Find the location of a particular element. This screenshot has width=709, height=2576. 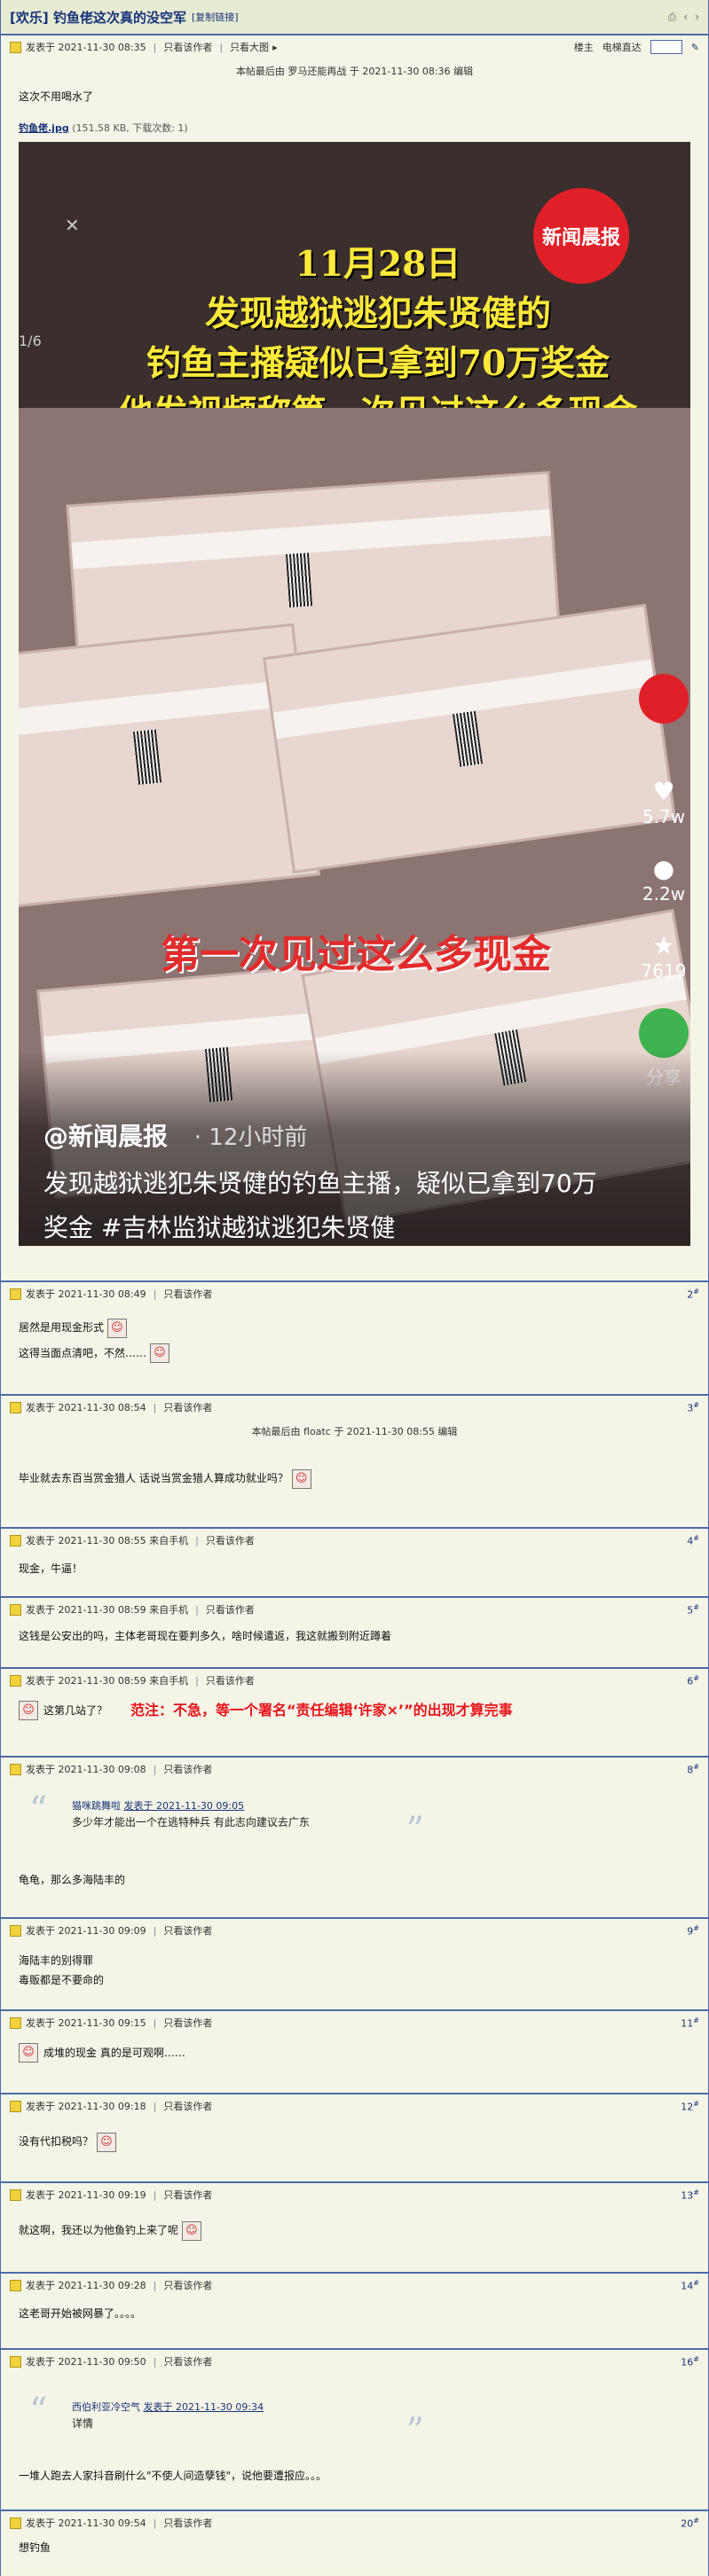

post-line: 毒贩都是不要命的 is located at coordinates (62, 1980).